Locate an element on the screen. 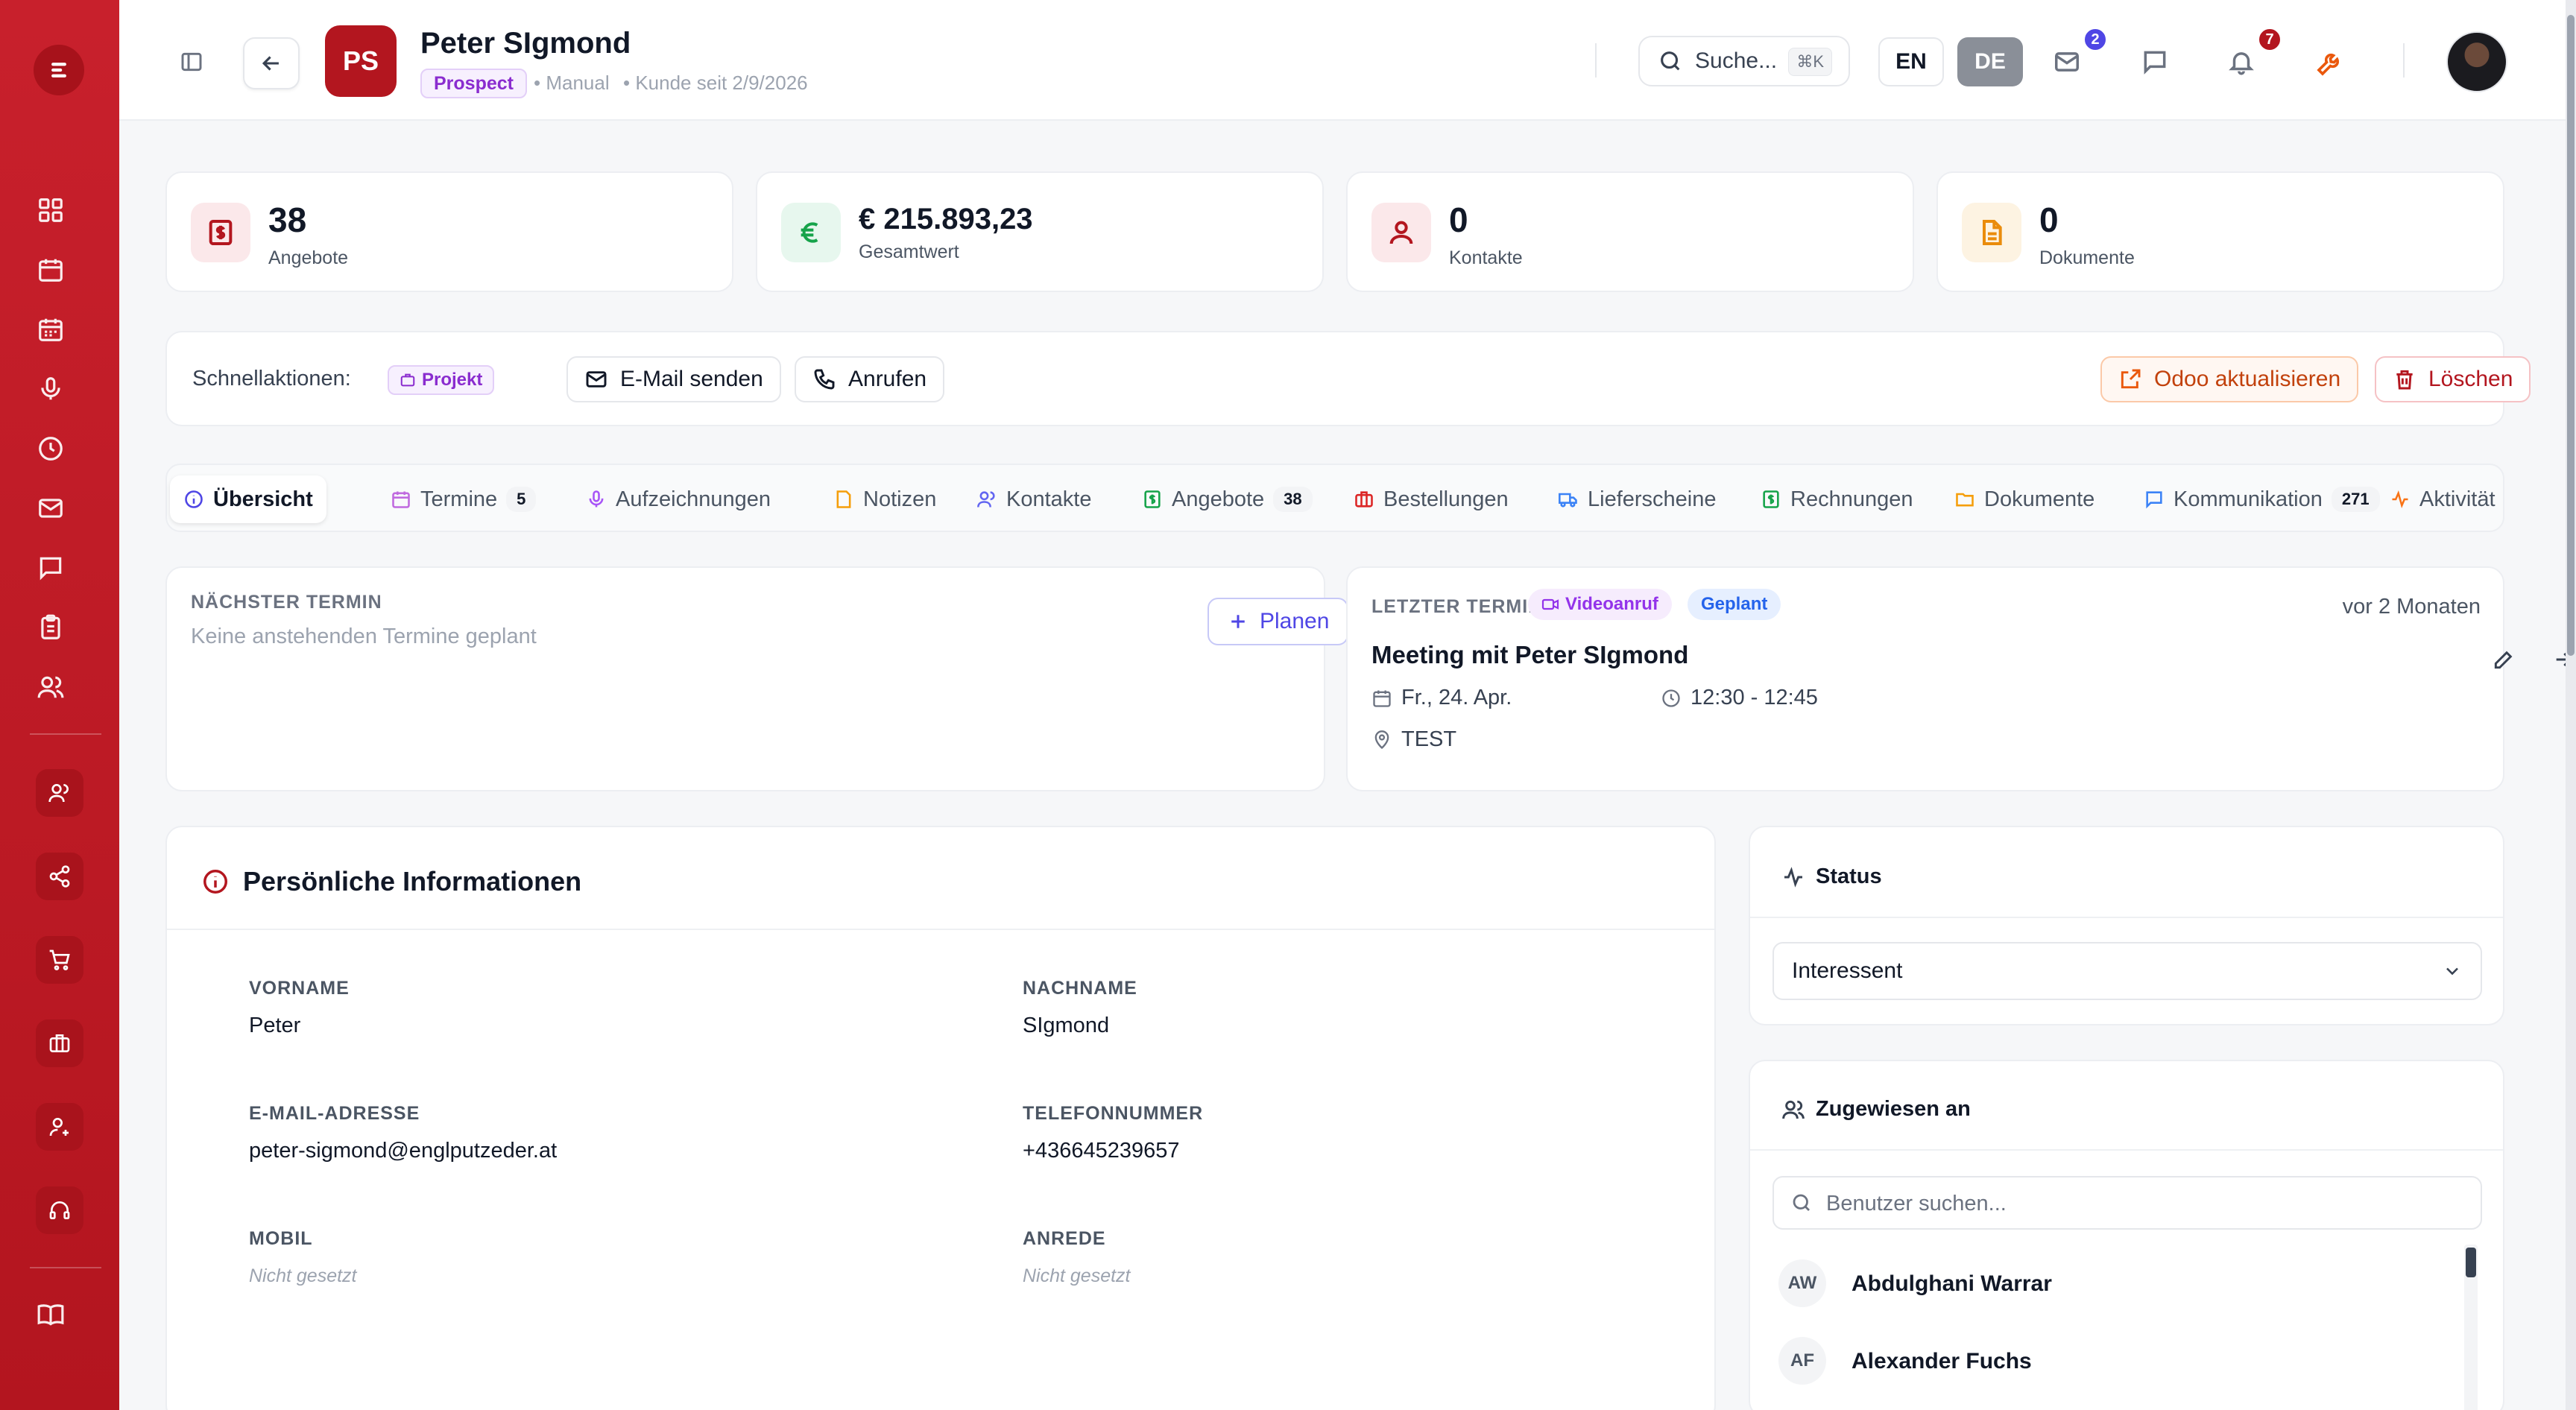 This screenshot has width=2576, height=1410. nav-briefcase-icon is located at coordinates (60, 1043).